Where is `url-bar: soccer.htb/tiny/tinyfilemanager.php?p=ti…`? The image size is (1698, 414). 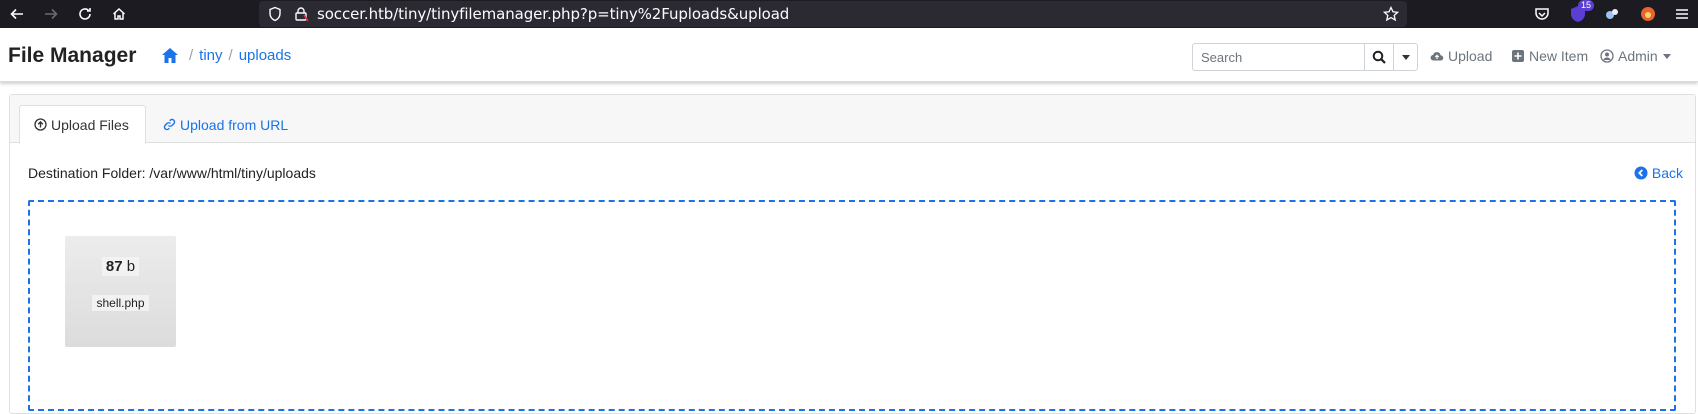
url-bar: soccer.htb/tiny/tinyfilemanager.php?p=ti… is located at coordinates (833, 14).